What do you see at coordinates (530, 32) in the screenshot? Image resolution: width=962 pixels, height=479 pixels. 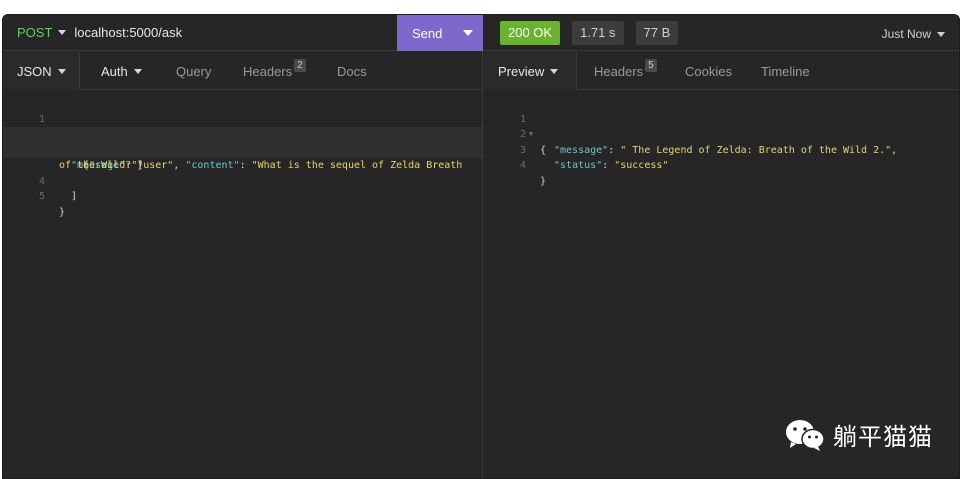 I see `status-badge: 200 OK` at bounding box center [530, 32].